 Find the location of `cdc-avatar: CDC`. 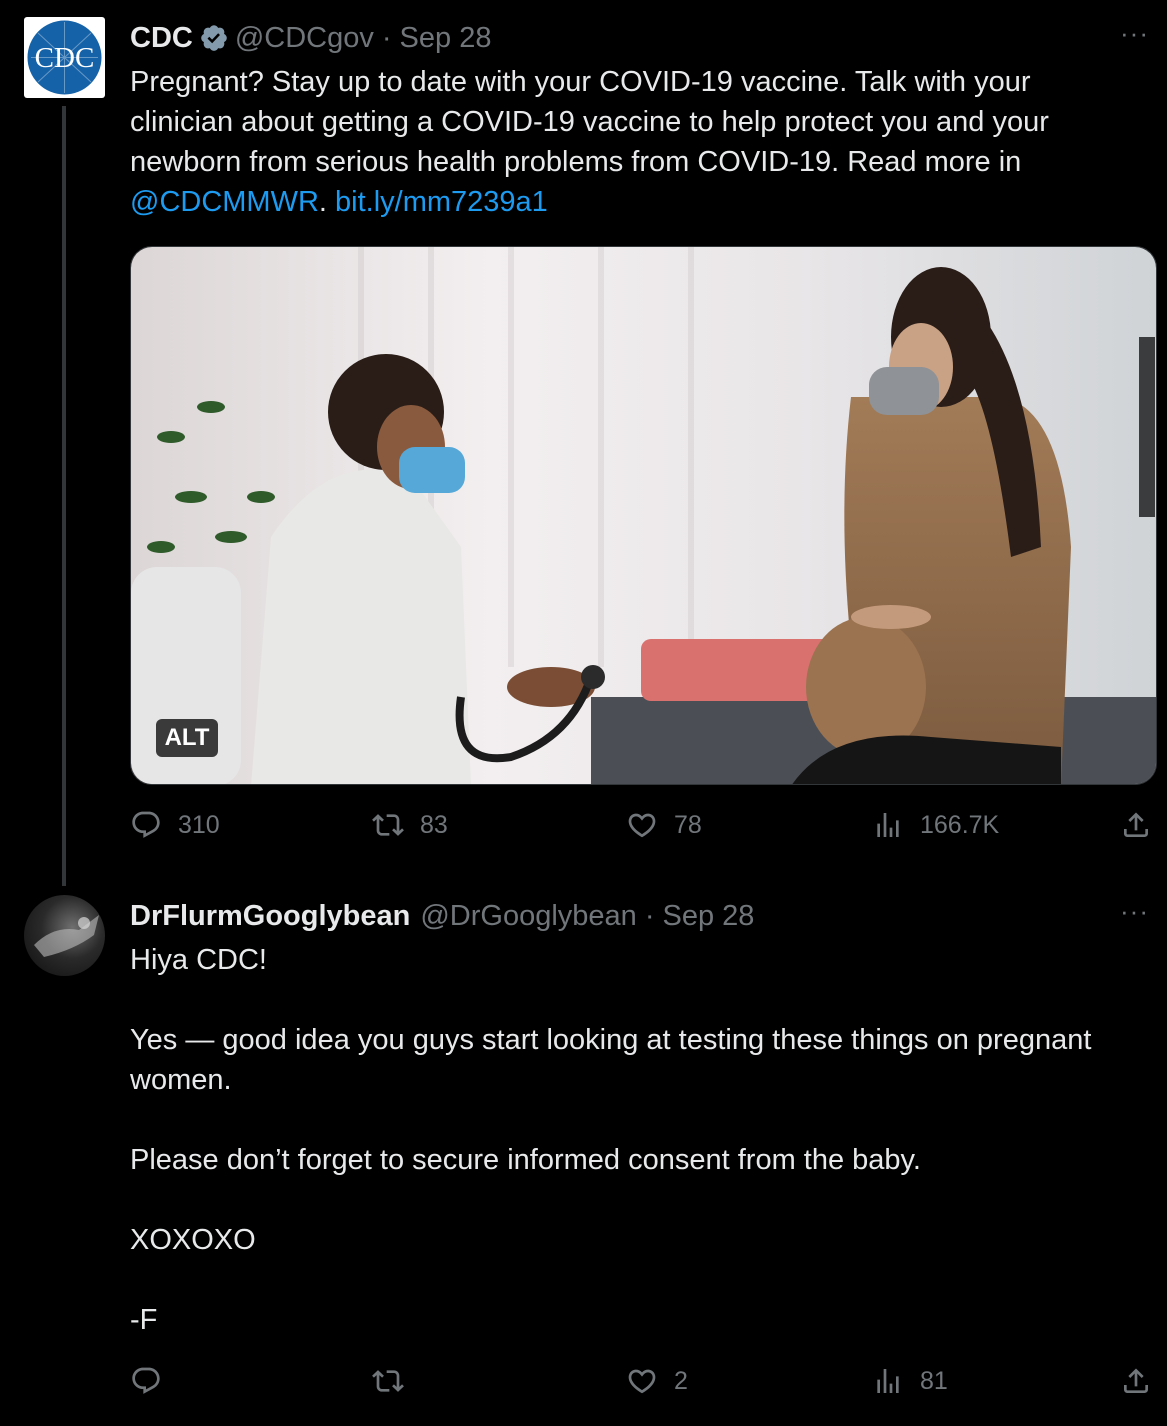

cdc-avatar: CDC is located at coordinates (64, 57).